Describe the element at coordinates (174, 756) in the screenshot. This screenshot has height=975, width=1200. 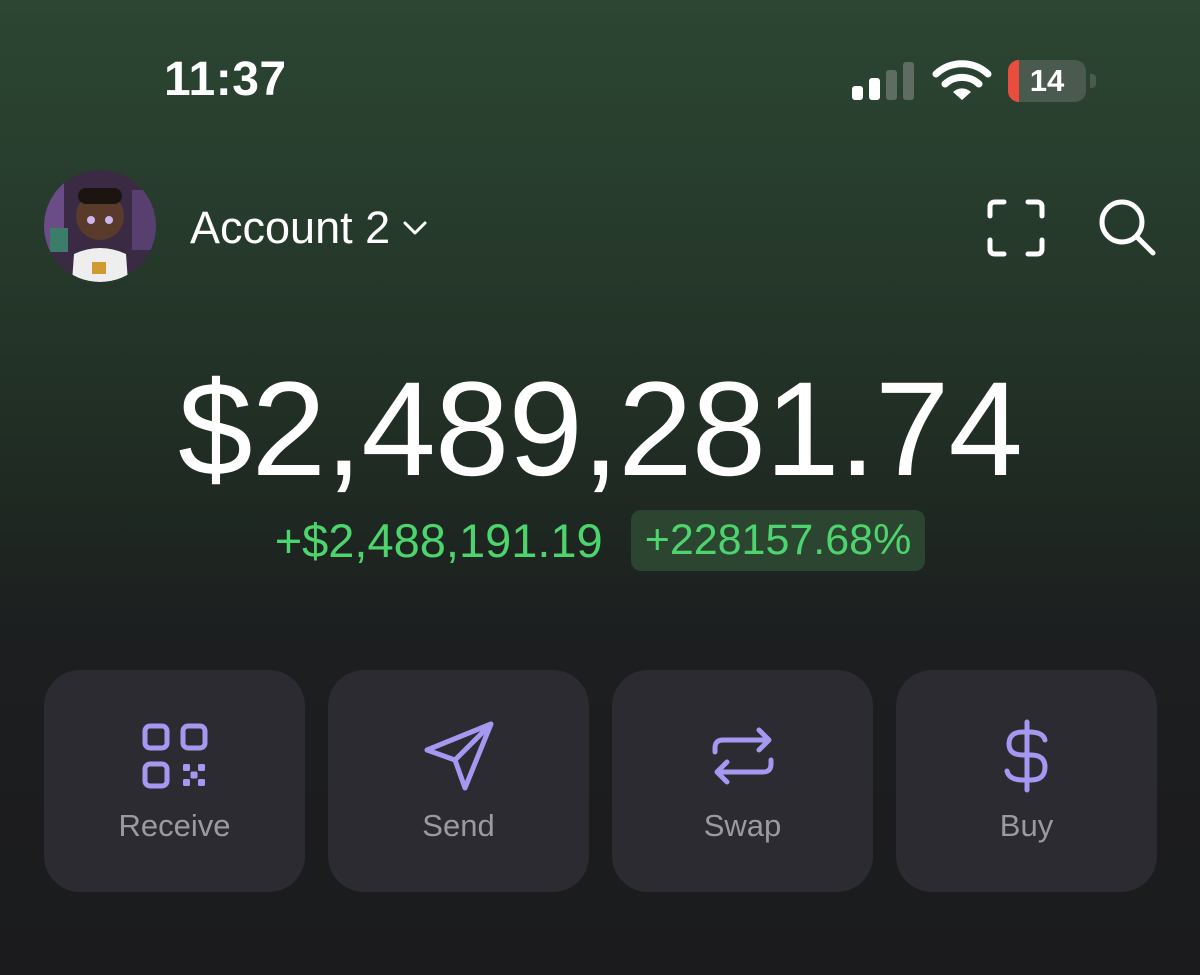
I see `qr-code-icon` at that location.